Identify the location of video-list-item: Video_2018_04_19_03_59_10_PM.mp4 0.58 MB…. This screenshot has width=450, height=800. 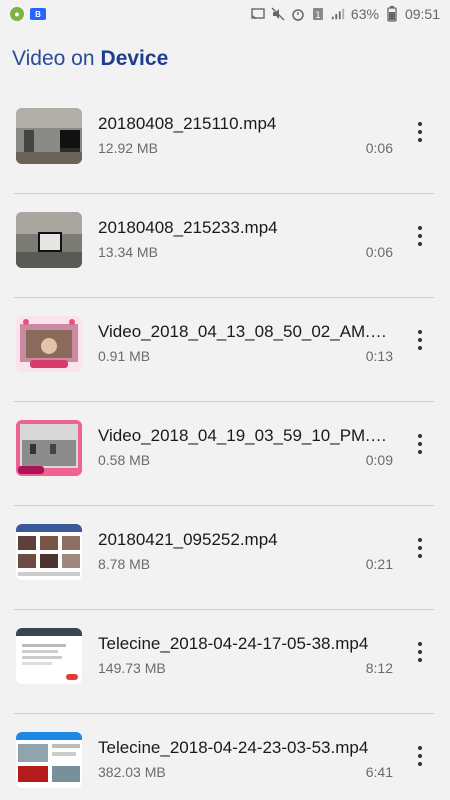
(225, 454).